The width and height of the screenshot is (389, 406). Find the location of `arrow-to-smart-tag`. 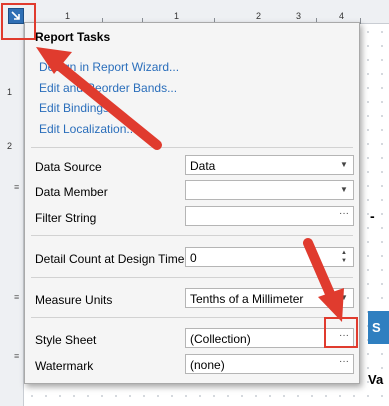

arrow-to-smart-tag is located at coordinates (99, 98).